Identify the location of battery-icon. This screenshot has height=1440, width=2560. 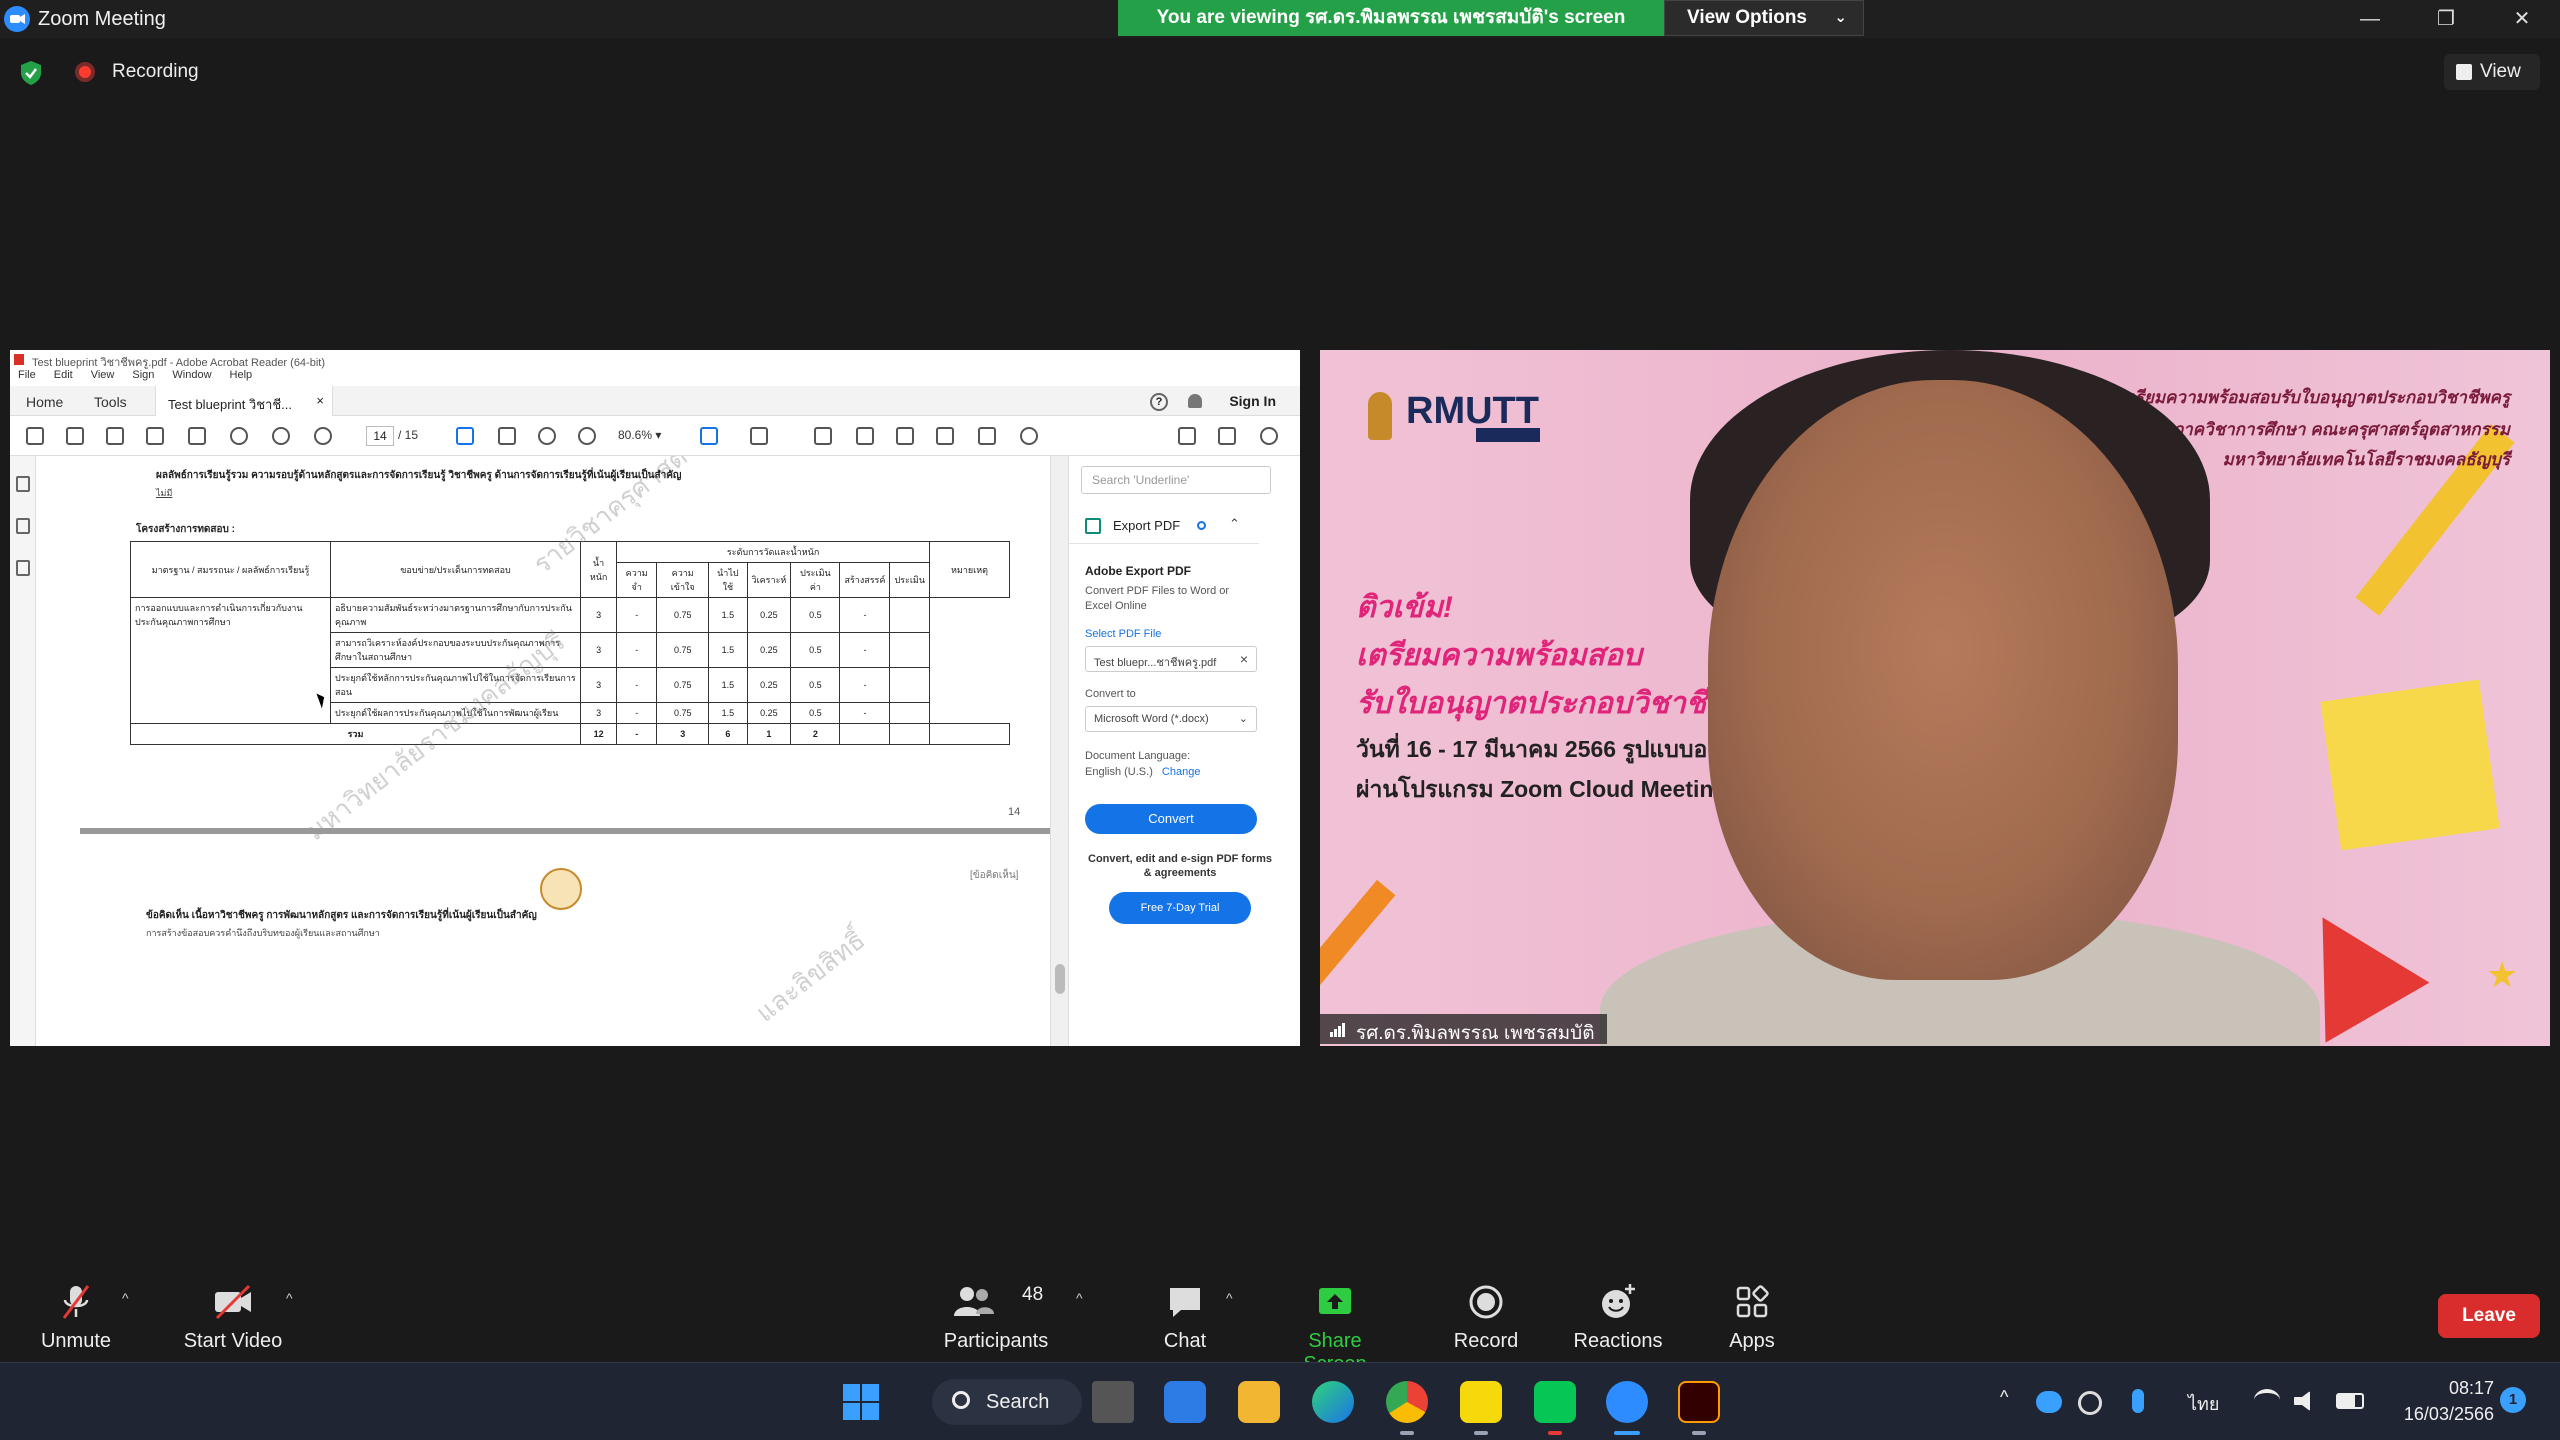
(2350, 1401).